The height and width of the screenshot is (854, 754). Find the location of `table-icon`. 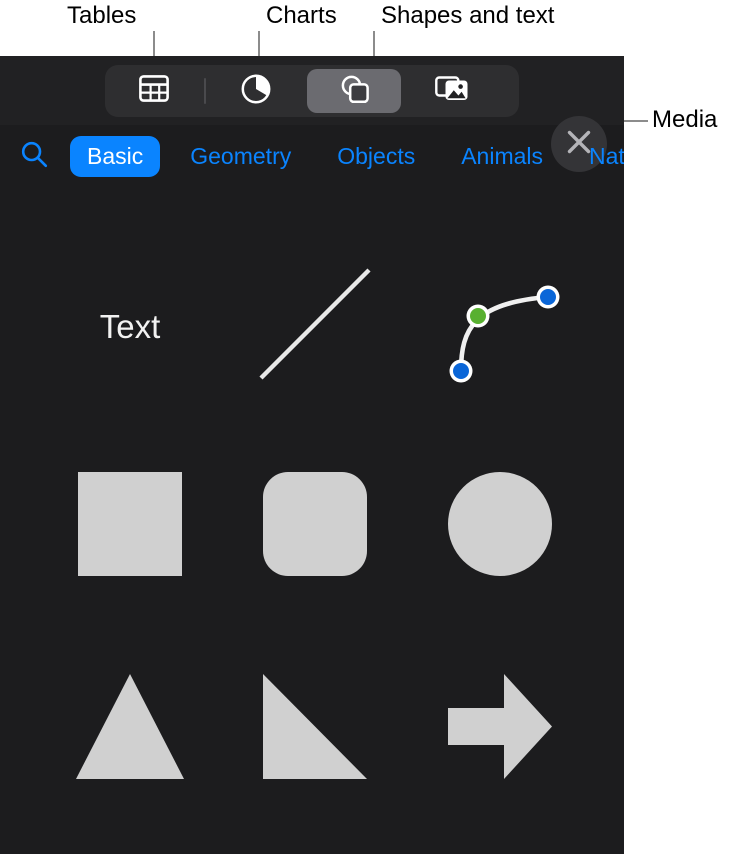

table-icon is located at coordinates (154, 91).